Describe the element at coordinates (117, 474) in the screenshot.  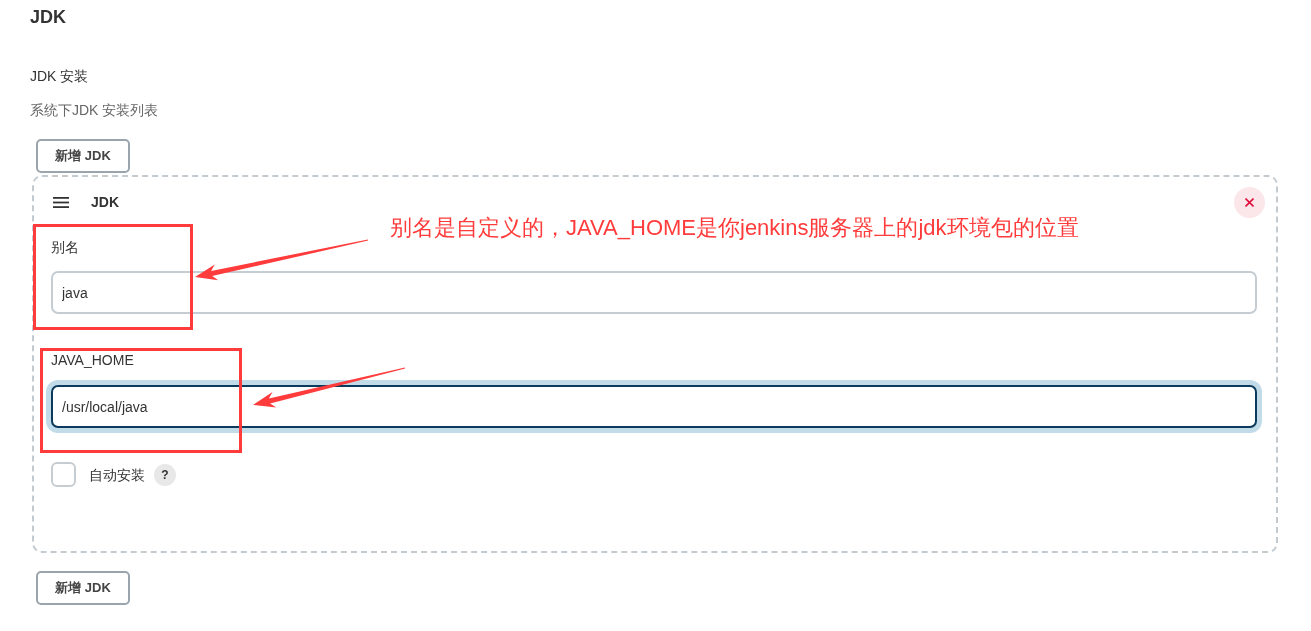
I see `checkbox-label: 自动安装` at that location.